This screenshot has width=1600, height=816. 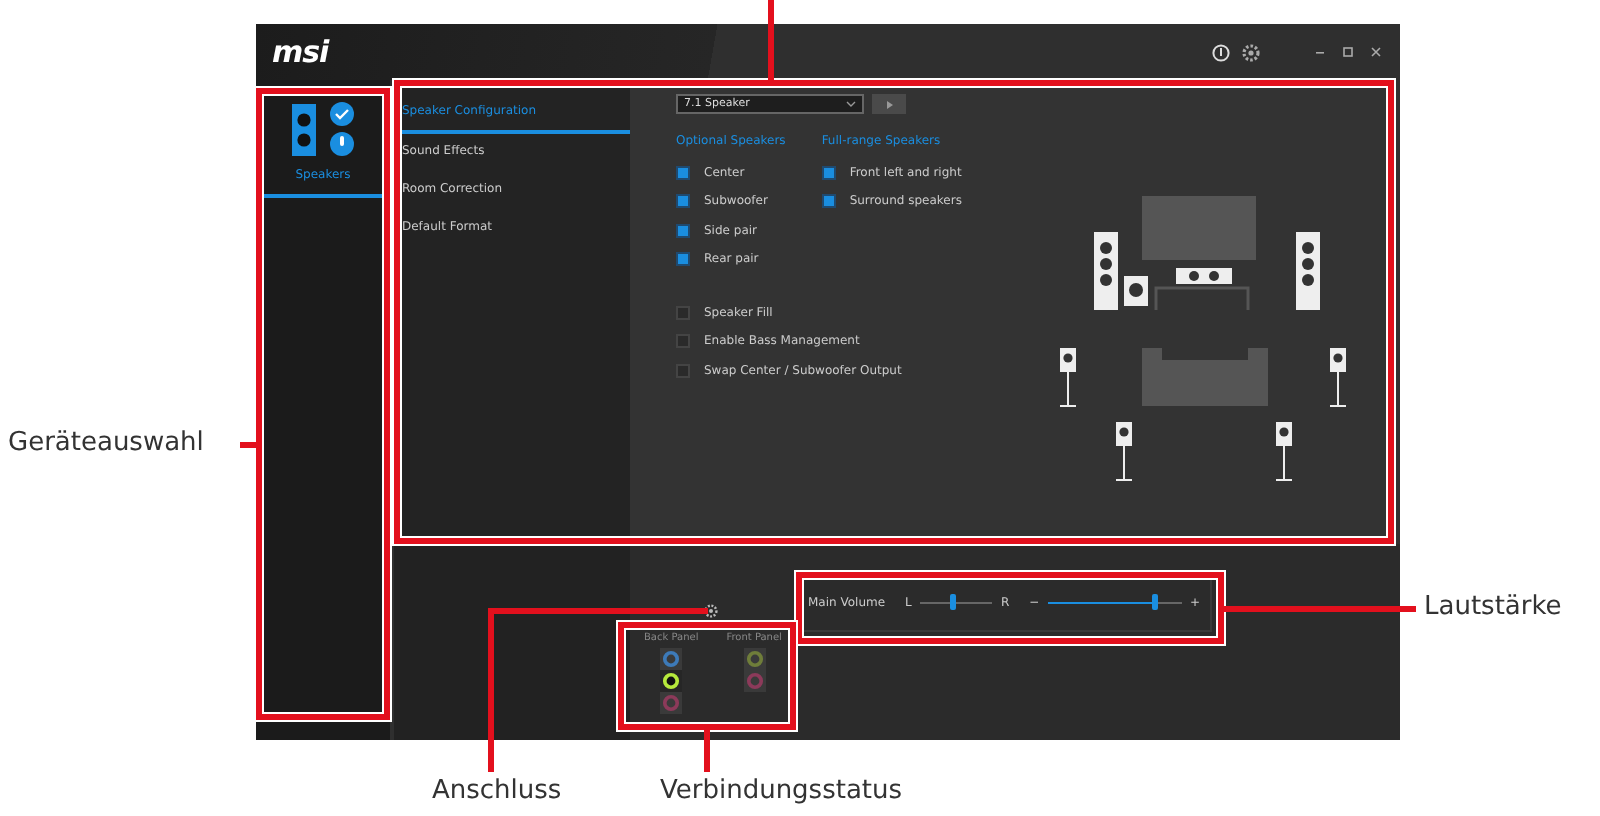 What do you see at coordinates (781, 791) in the screenshot?
I see `callout-label: Verbindungsstatus` at bounding box center [781, 791].